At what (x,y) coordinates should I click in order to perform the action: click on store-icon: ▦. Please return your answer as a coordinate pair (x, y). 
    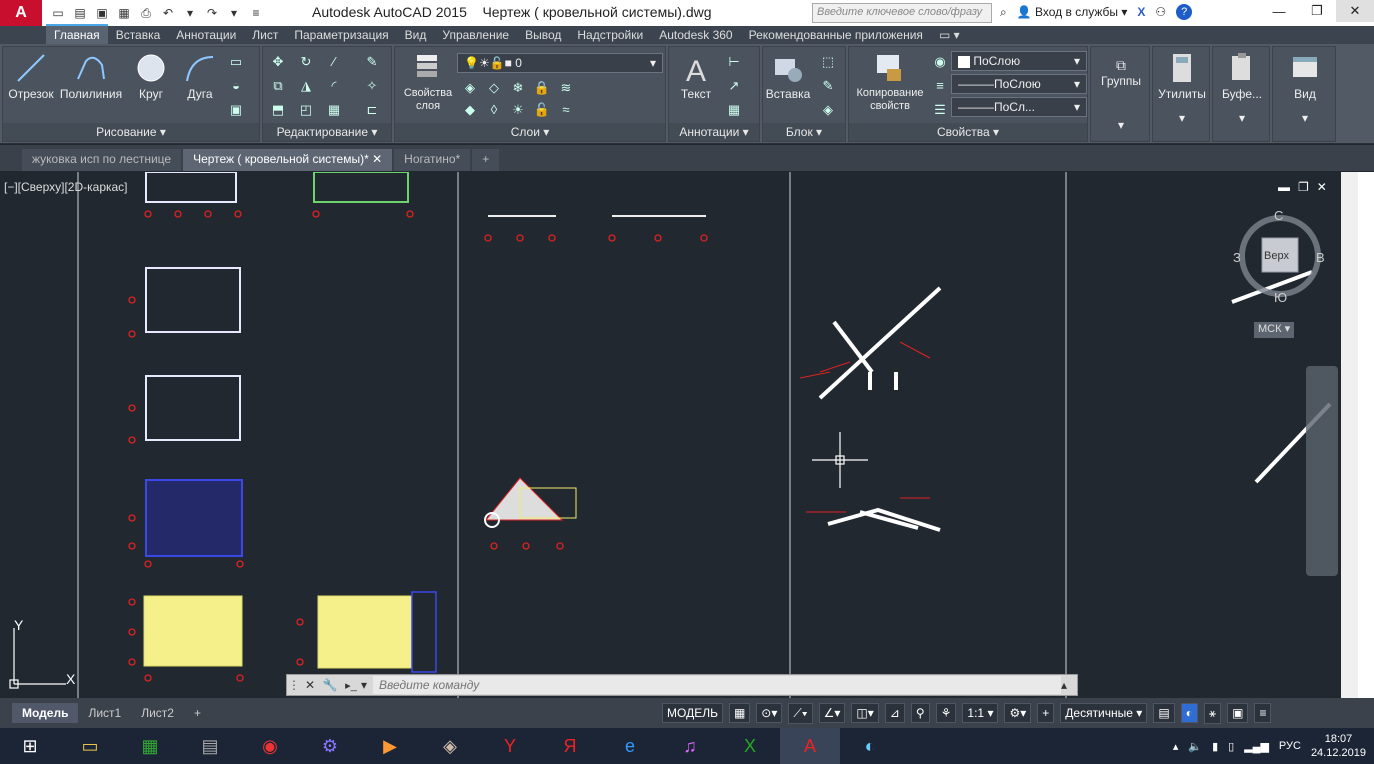
    Looking at the image, I should click on (150, 746).